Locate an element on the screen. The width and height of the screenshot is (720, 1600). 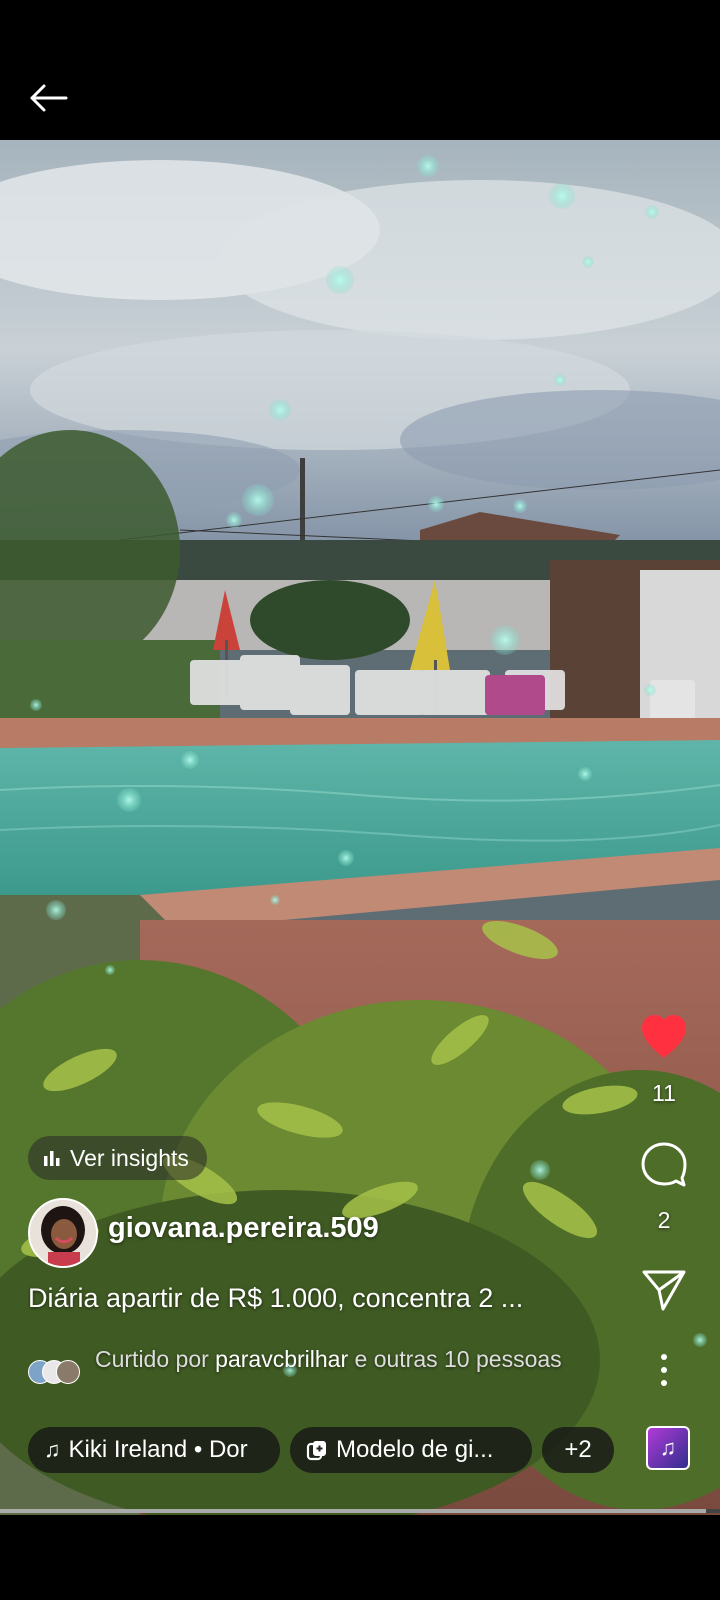
progress-fill is located at coordinates (353, 1511).